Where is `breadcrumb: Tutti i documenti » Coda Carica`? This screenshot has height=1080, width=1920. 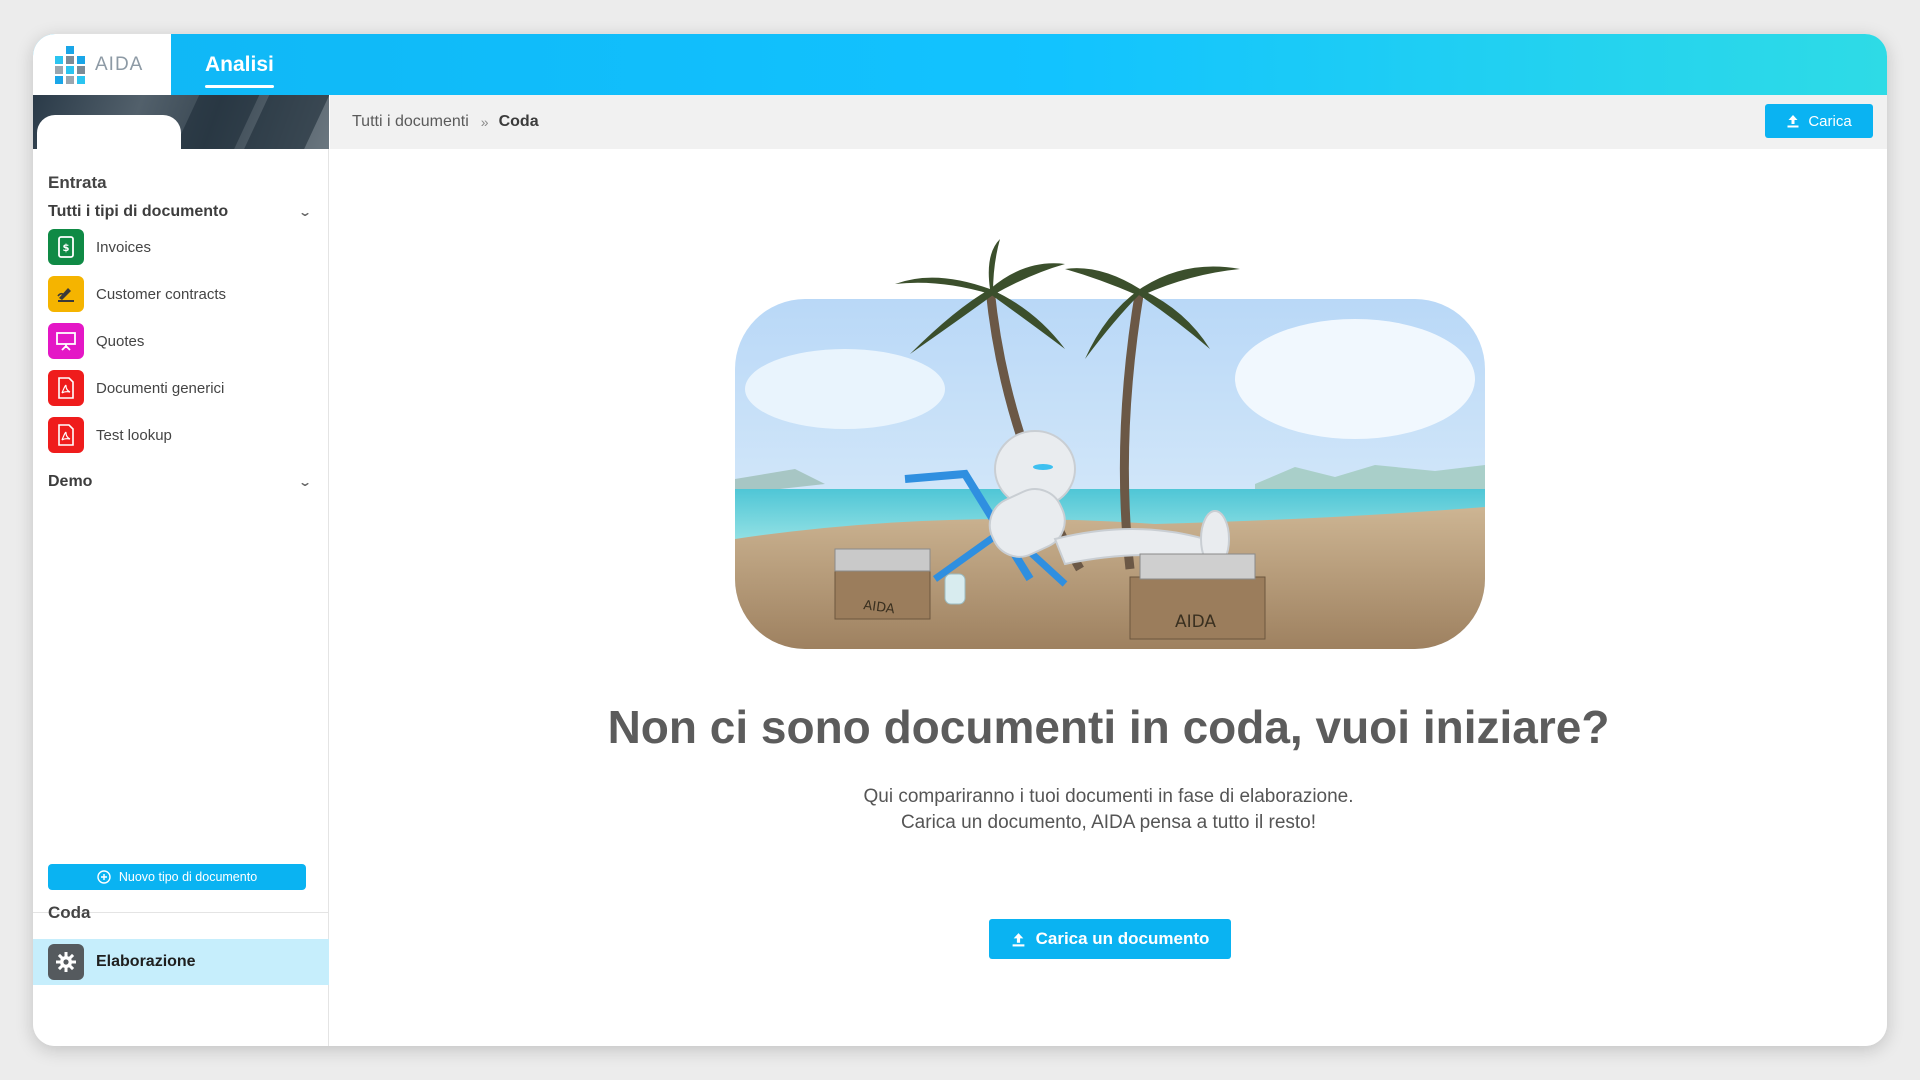
breadcrumb: Tutti i documenti » Coda Carica is located at coordinates (1108, 122).